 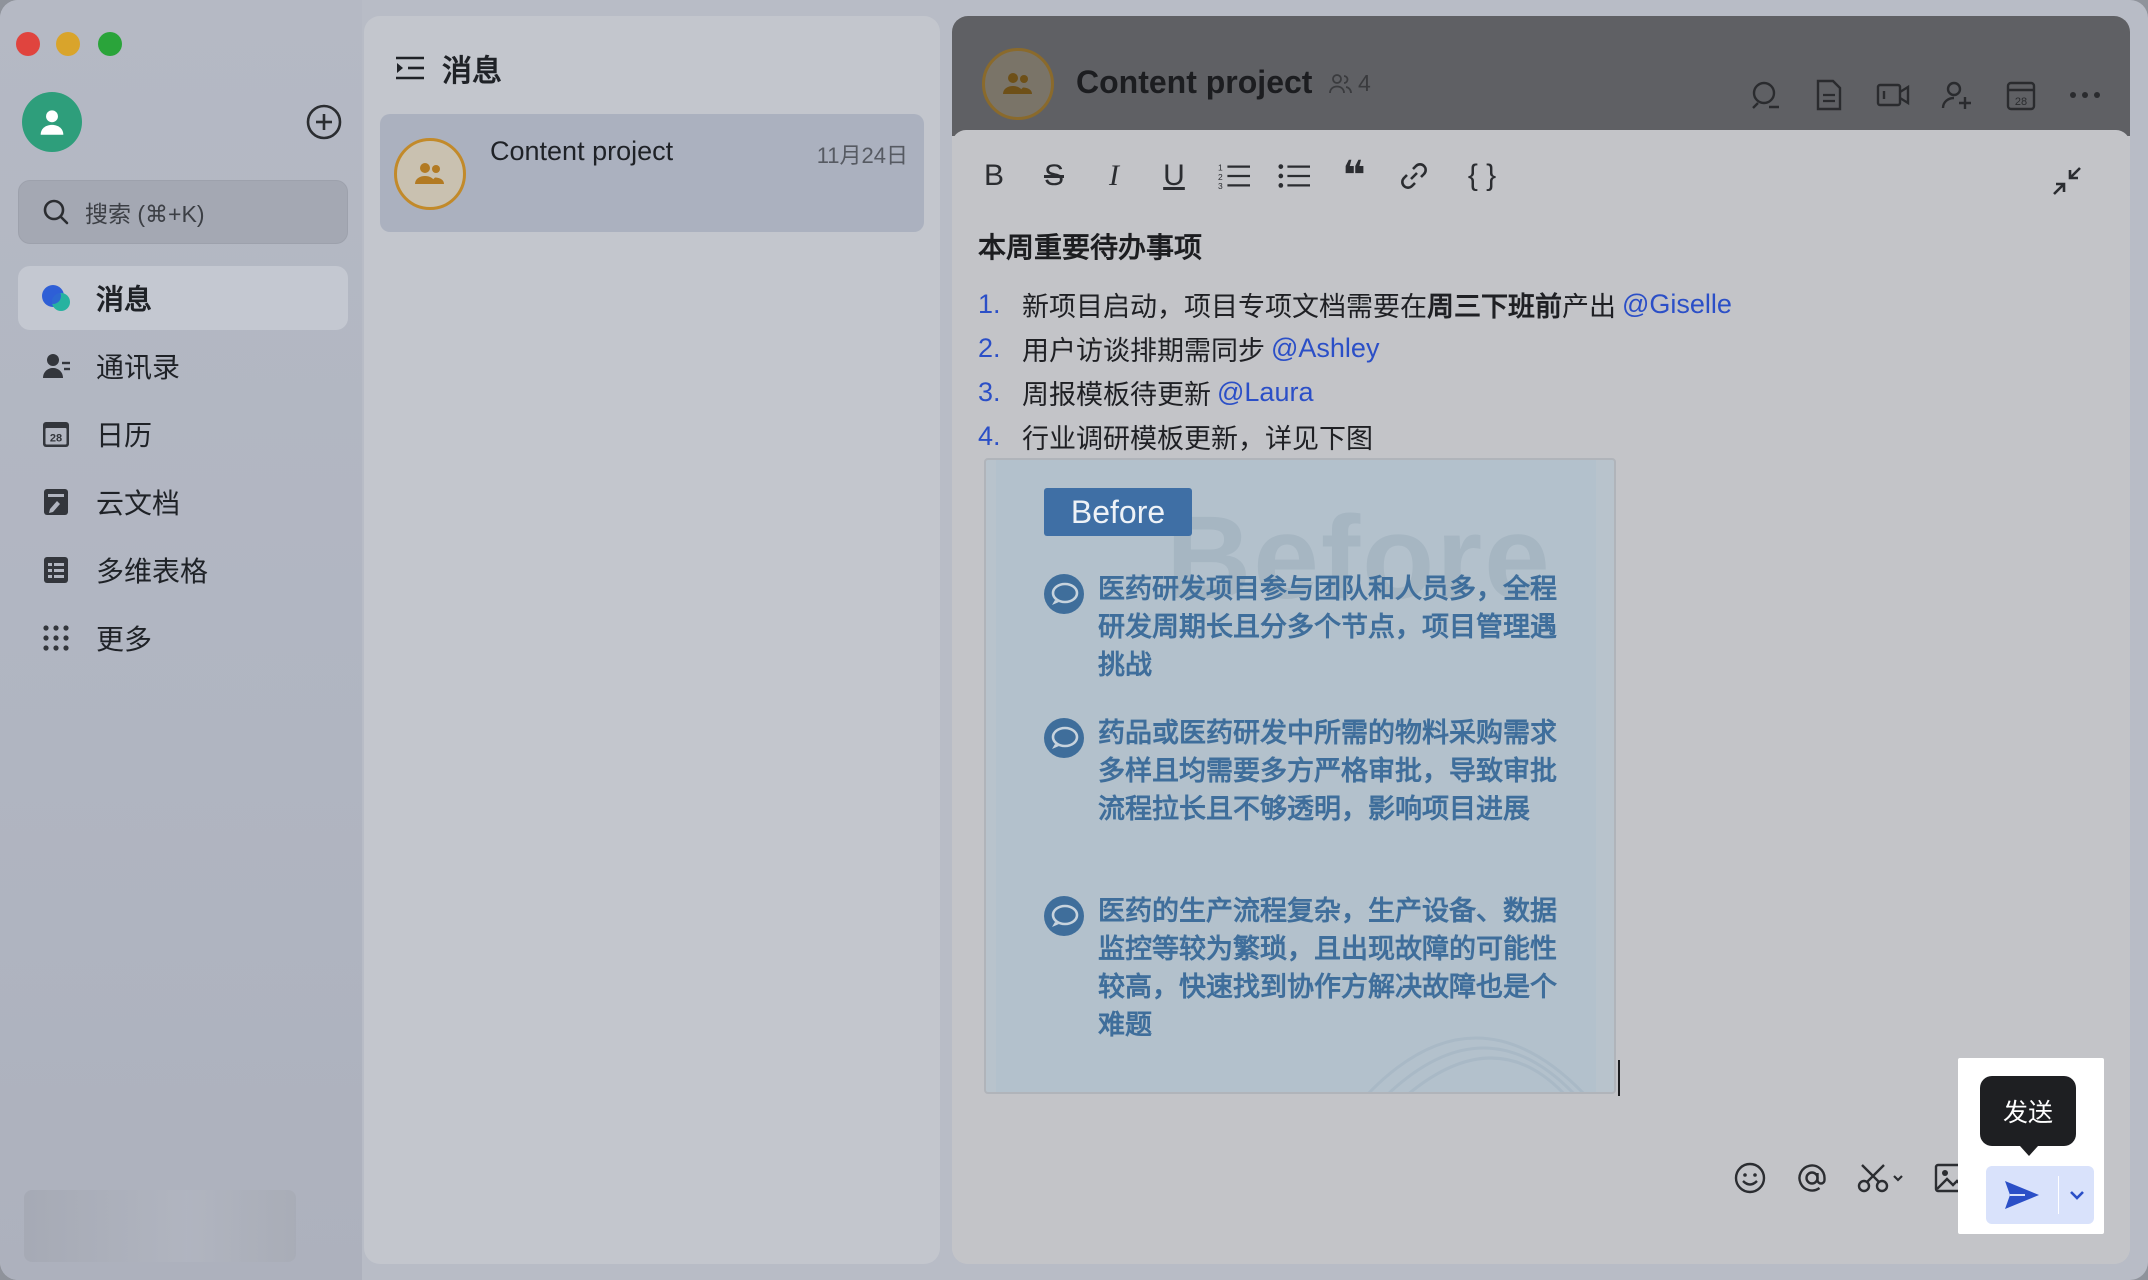 What do you see at coordinates (138, 367) in the screenshot?
I see `sidebar-item-label: 通讯录` at bounding box center [138, 367].